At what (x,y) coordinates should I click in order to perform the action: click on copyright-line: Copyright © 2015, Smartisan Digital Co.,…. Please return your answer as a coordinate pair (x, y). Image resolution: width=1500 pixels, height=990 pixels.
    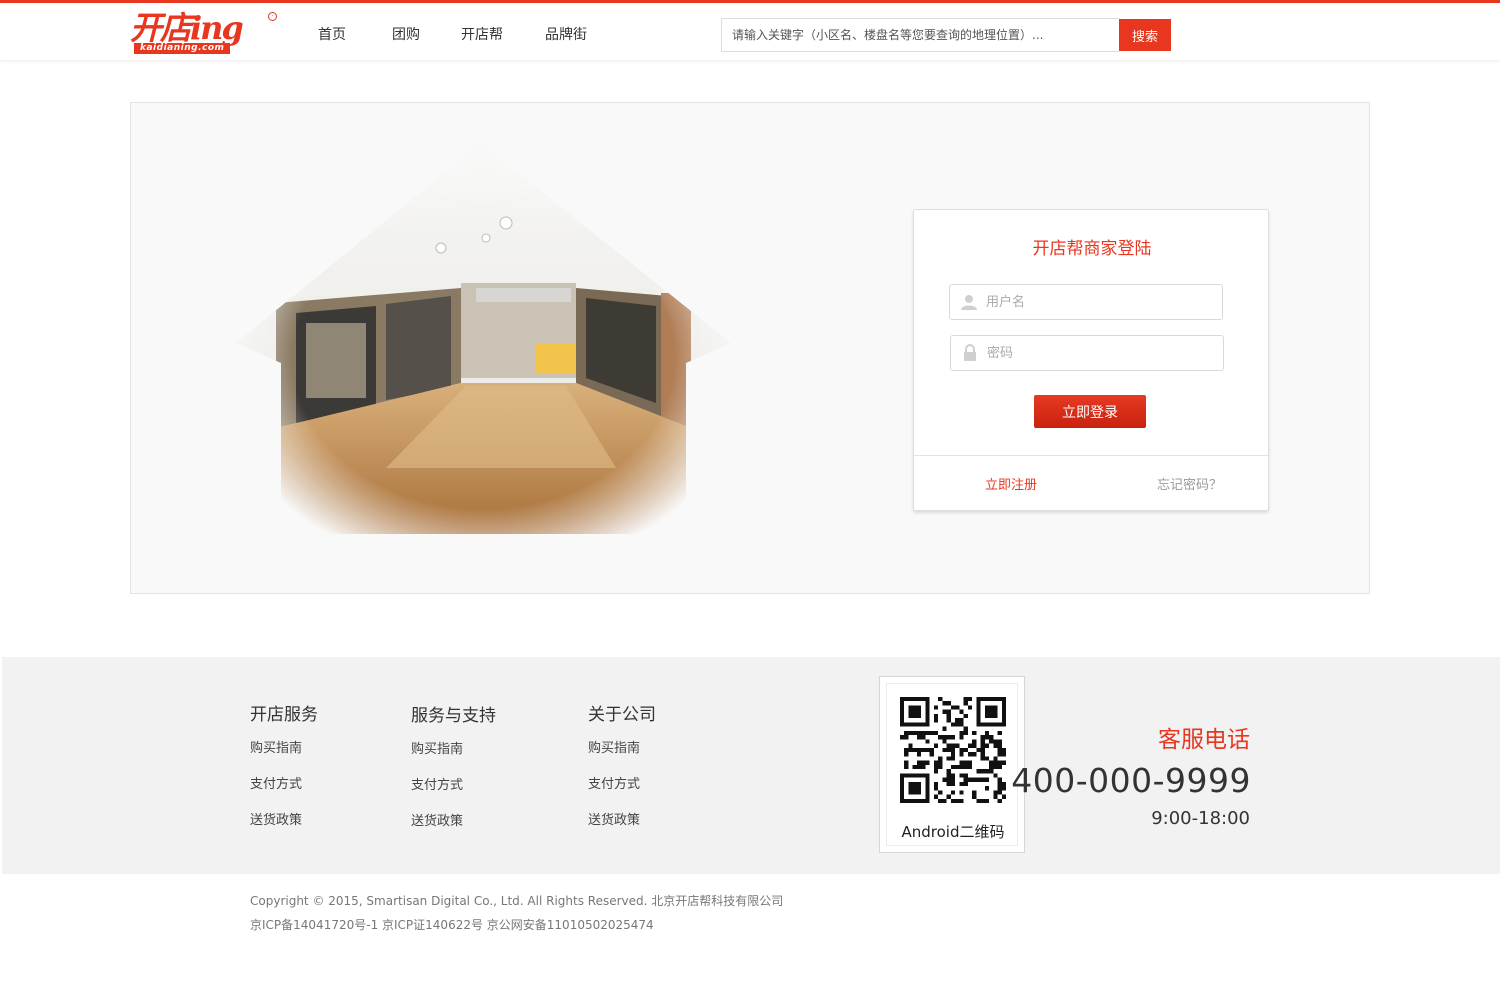
    Looking at the image, I should click on (517, 901).